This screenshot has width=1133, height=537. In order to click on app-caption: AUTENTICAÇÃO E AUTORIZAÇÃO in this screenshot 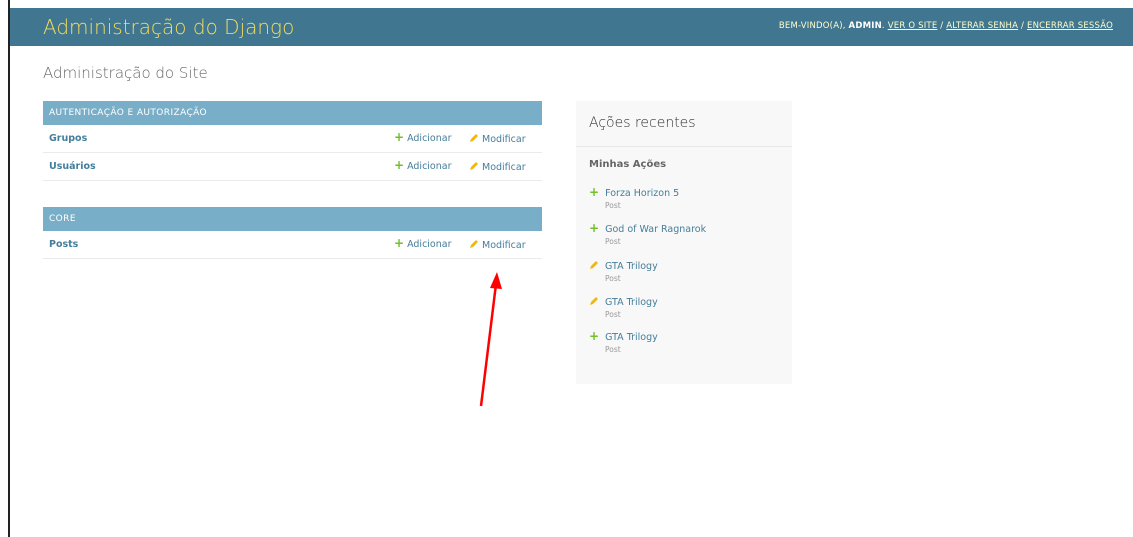, I will do `click(292, 113)`.